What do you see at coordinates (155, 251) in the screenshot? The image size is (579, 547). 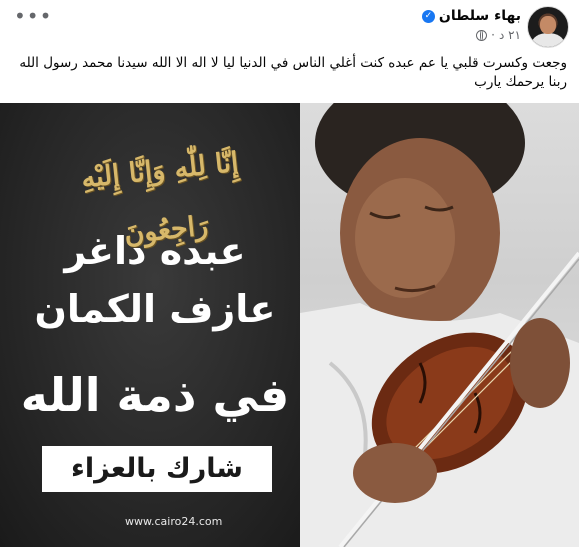 I see `deceased-name: عبده داغر` at bounding box center [155, 251].